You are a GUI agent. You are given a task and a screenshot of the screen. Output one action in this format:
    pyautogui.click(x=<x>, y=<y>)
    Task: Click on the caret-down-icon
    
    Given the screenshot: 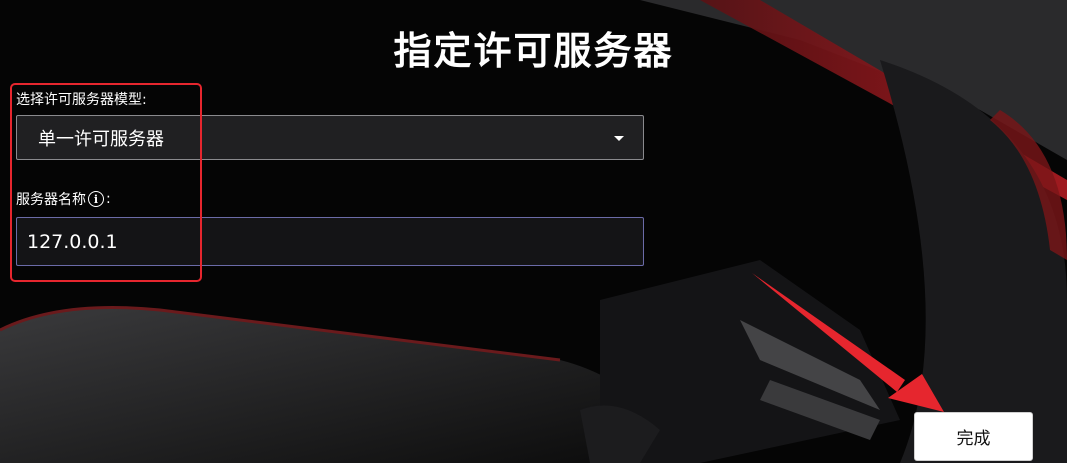 What is the action you would take?
    pyautogui.click(x=619, y=138)
    